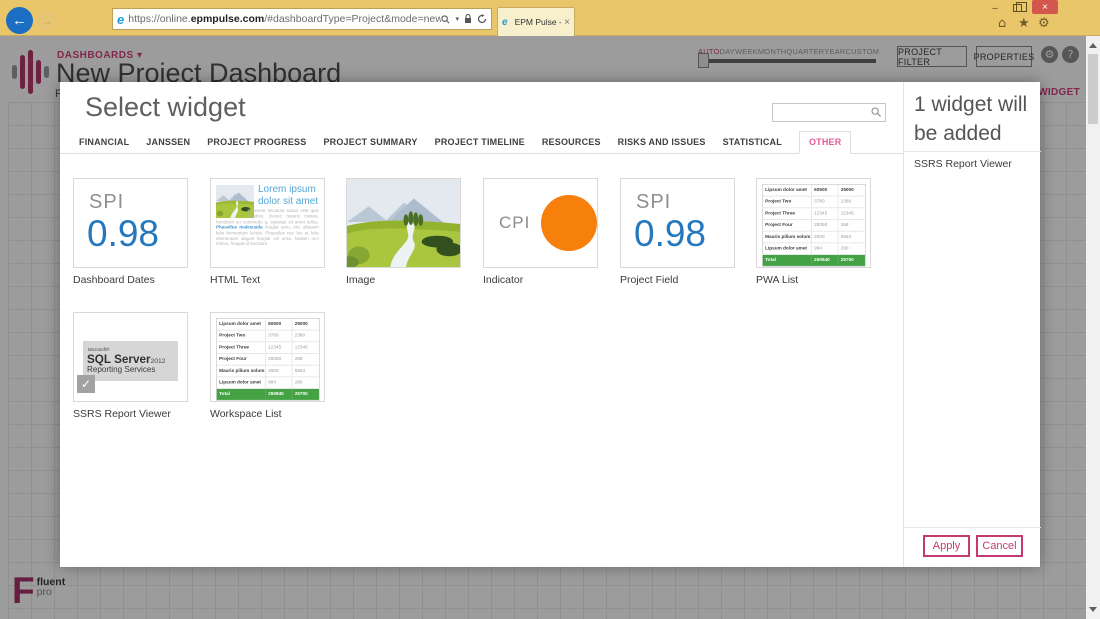  What do you see at coordinates (246, 414) in the screenshot?
I see `widget-name: Workspace List` at bounding box center [246, 414].